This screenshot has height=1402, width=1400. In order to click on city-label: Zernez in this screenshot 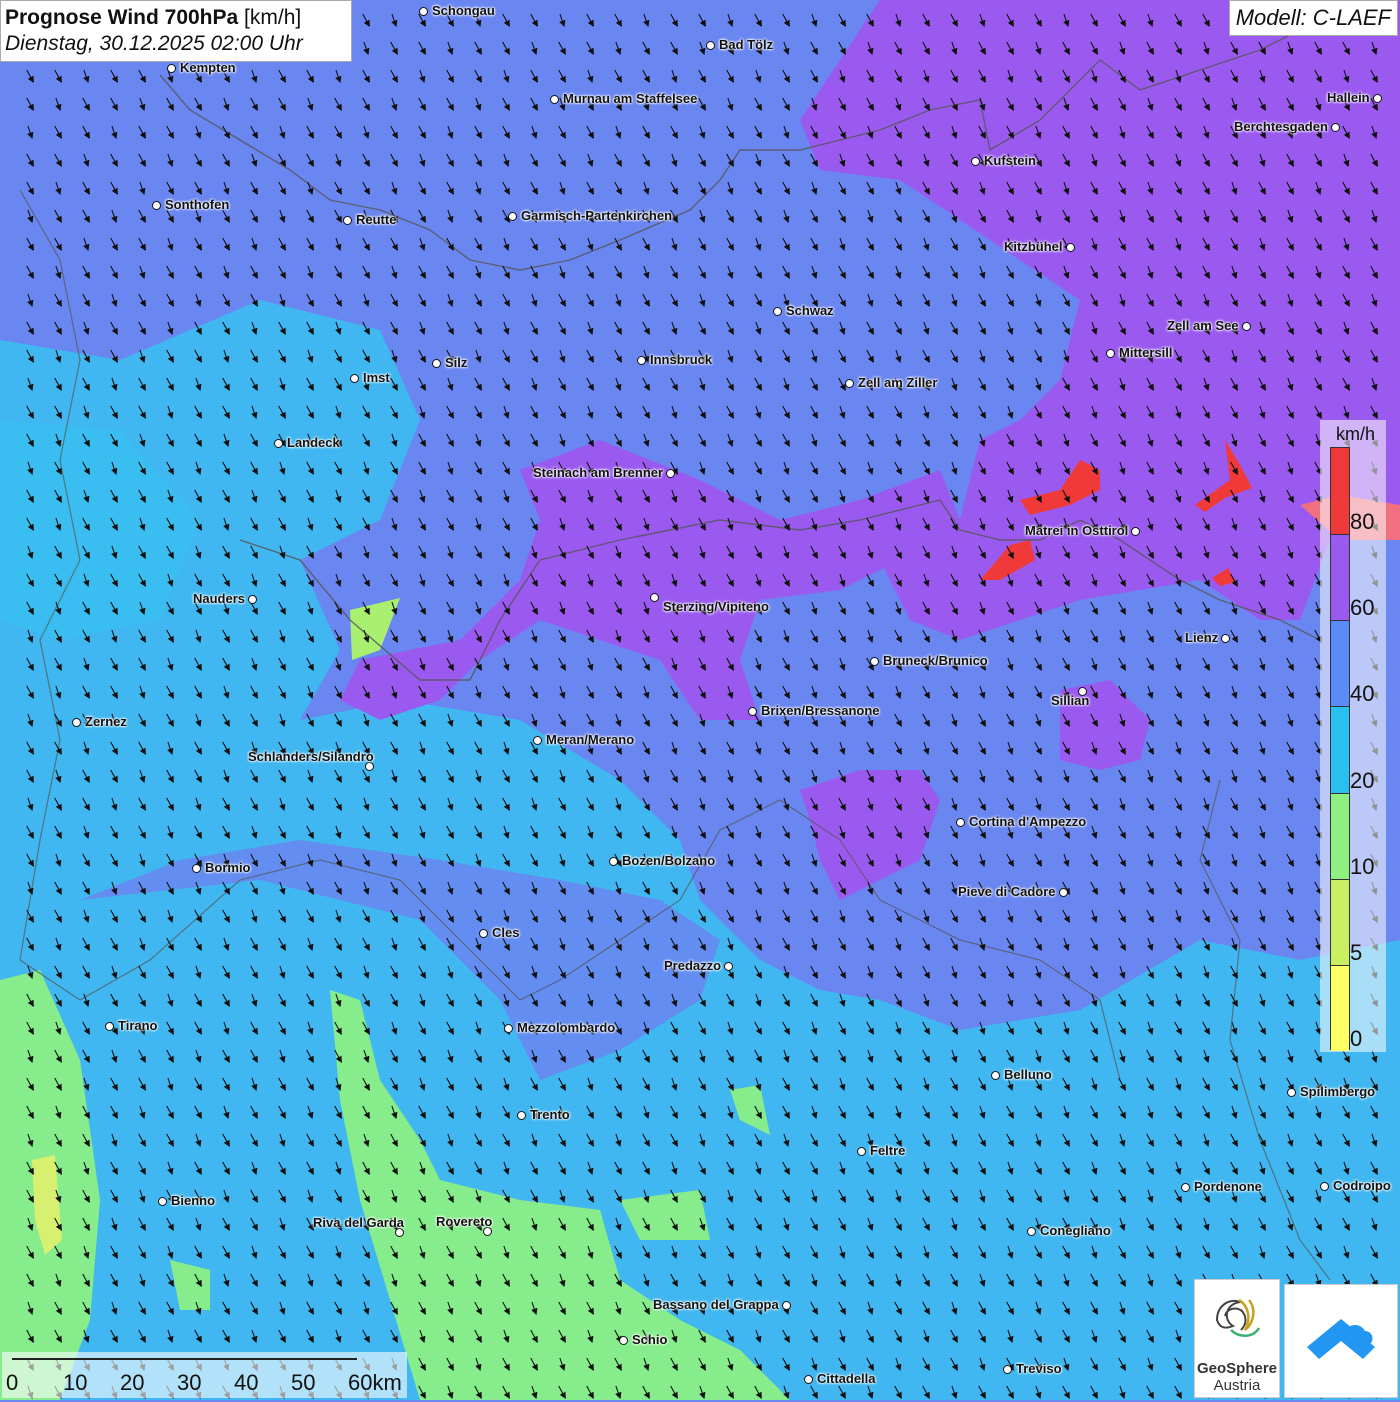, I will do `click(106, 721)`.